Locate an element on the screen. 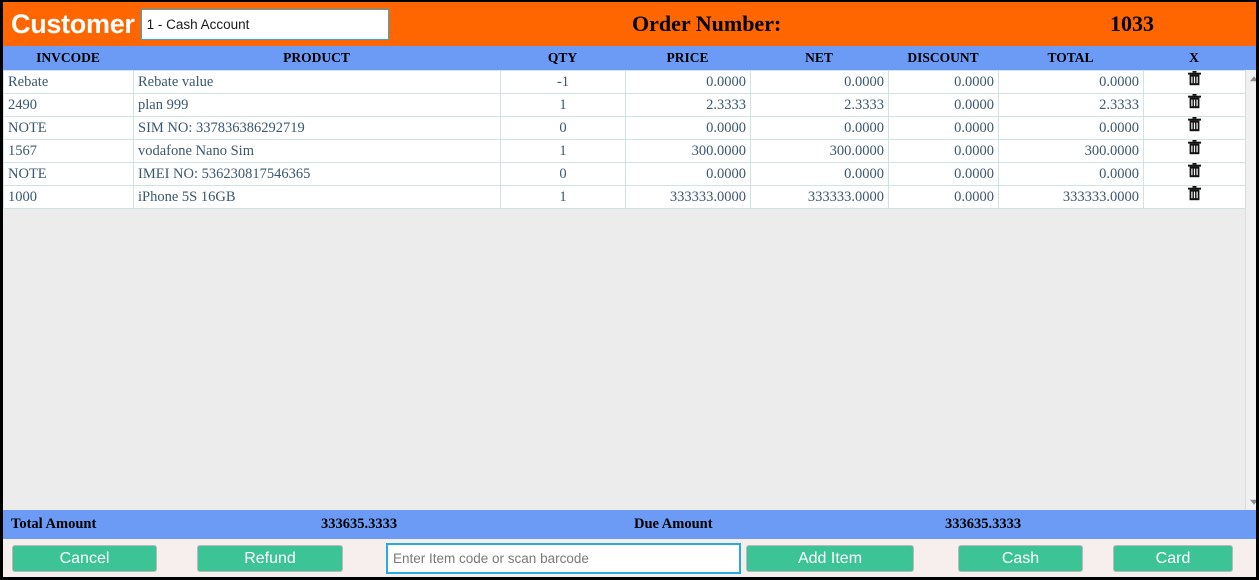 The image size is (1259, 580). order-header-bar: Customer Order Number: 1033 is located at coordinates (629, 24).